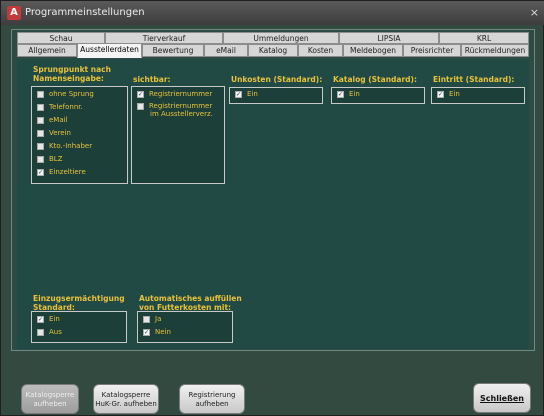  Describe the element at coordinates (226, 50) in the screenshot. I see `tab-email: eMail` at that location.